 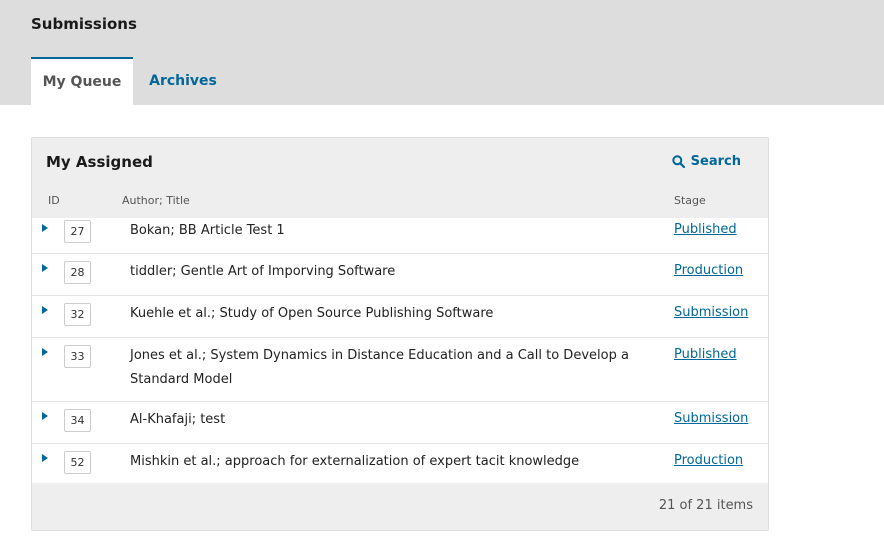 What do you see at coordinates (690, 200) in the screenshot?
I see `column-header-stage: Stage` at bounding box center [690, 200].